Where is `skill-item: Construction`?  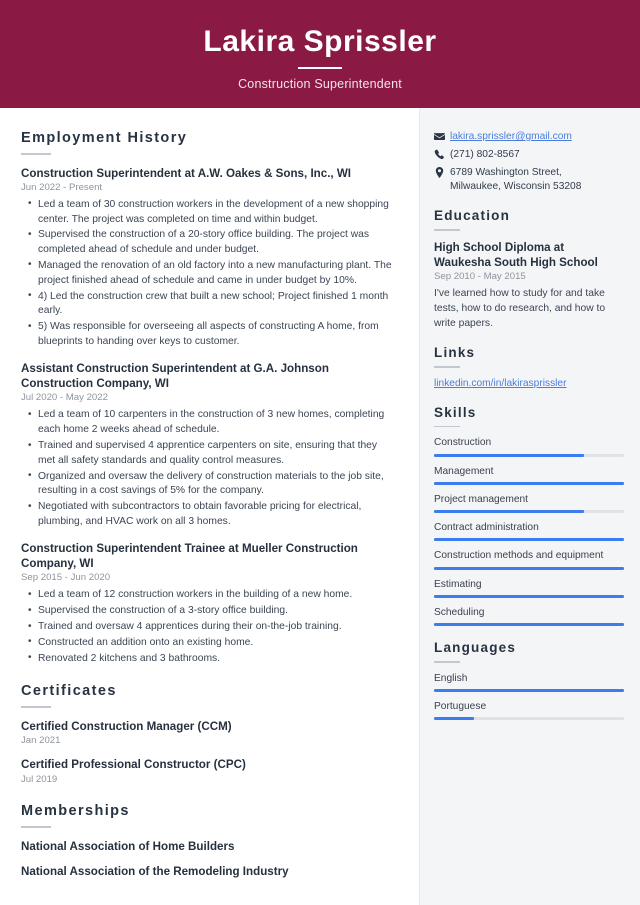 skill-item: Construction is located at coordinates (529, 446).